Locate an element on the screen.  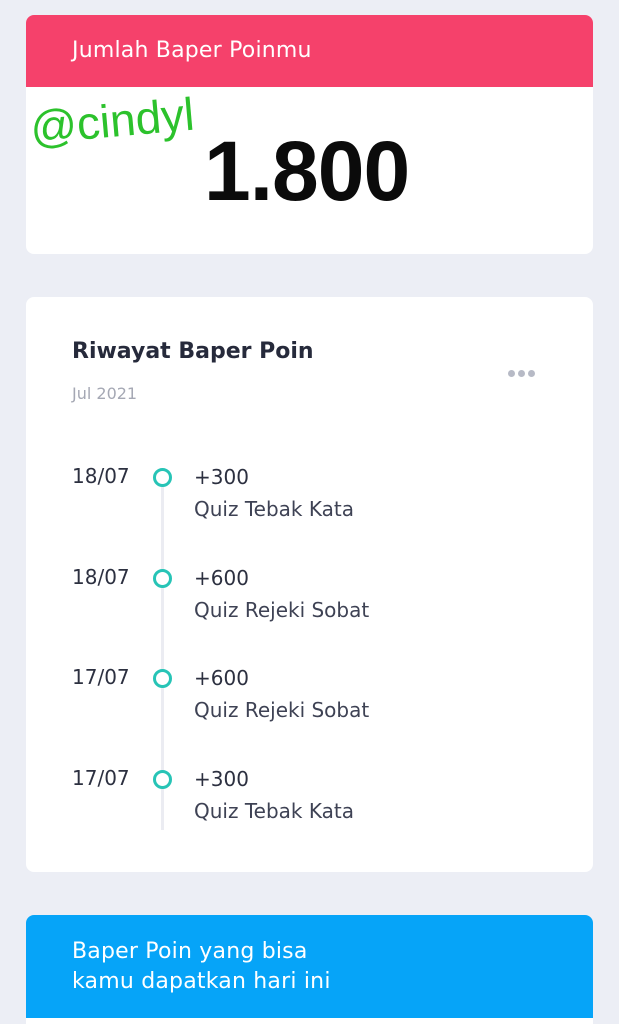
history-month: Jul 2021 is located at coordinates (105, 393).